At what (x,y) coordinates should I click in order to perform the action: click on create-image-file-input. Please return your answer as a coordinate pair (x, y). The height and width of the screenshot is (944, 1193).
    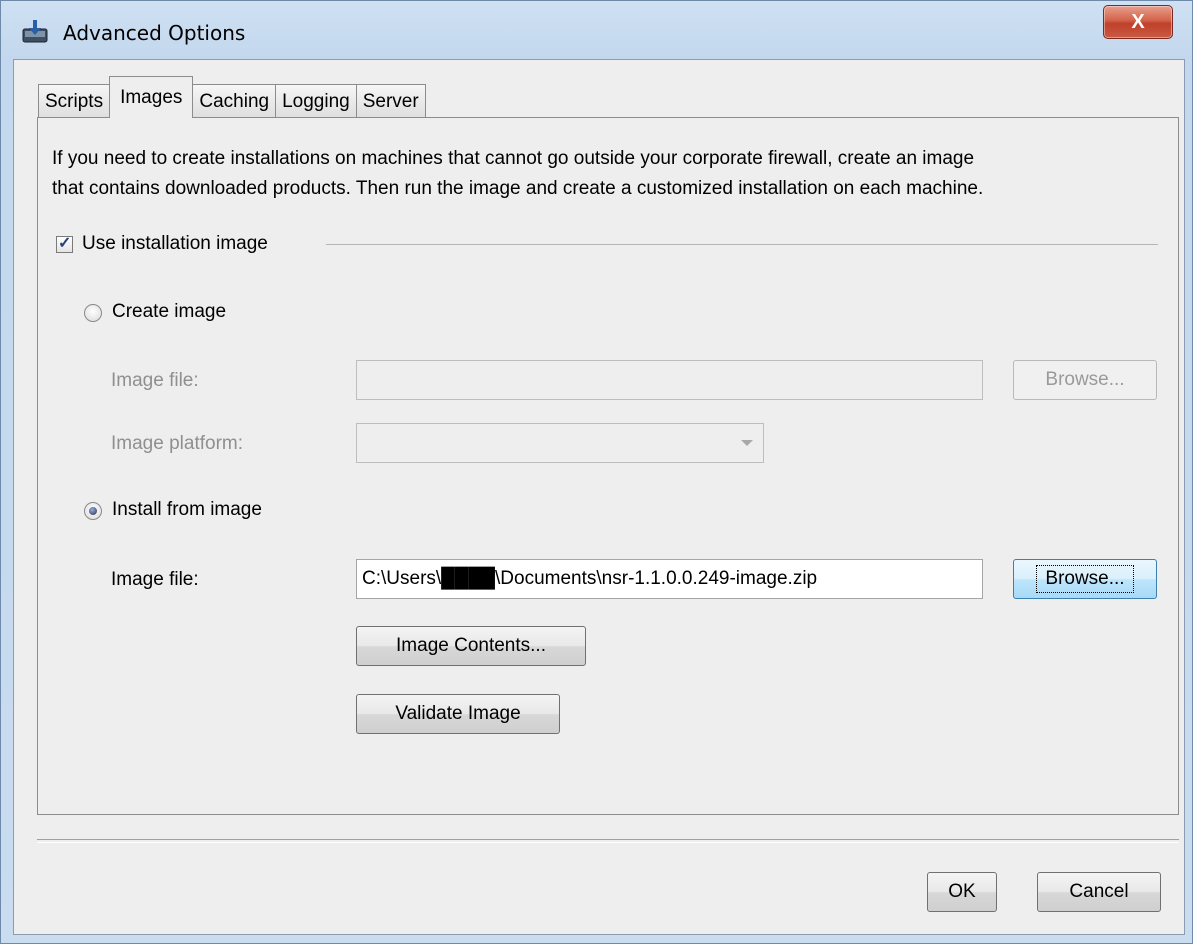
    Looking at the image, I should click on (669, 380).